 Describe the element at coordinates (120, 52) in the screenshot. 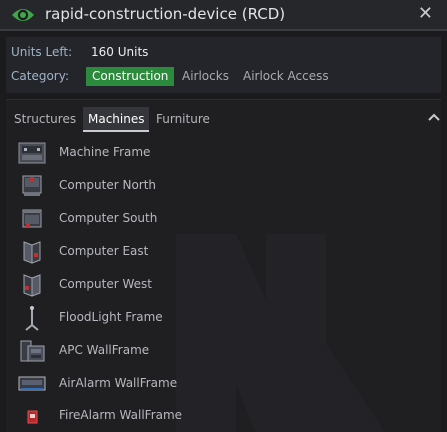

I see `units-left-value: 160 Units` at that location.